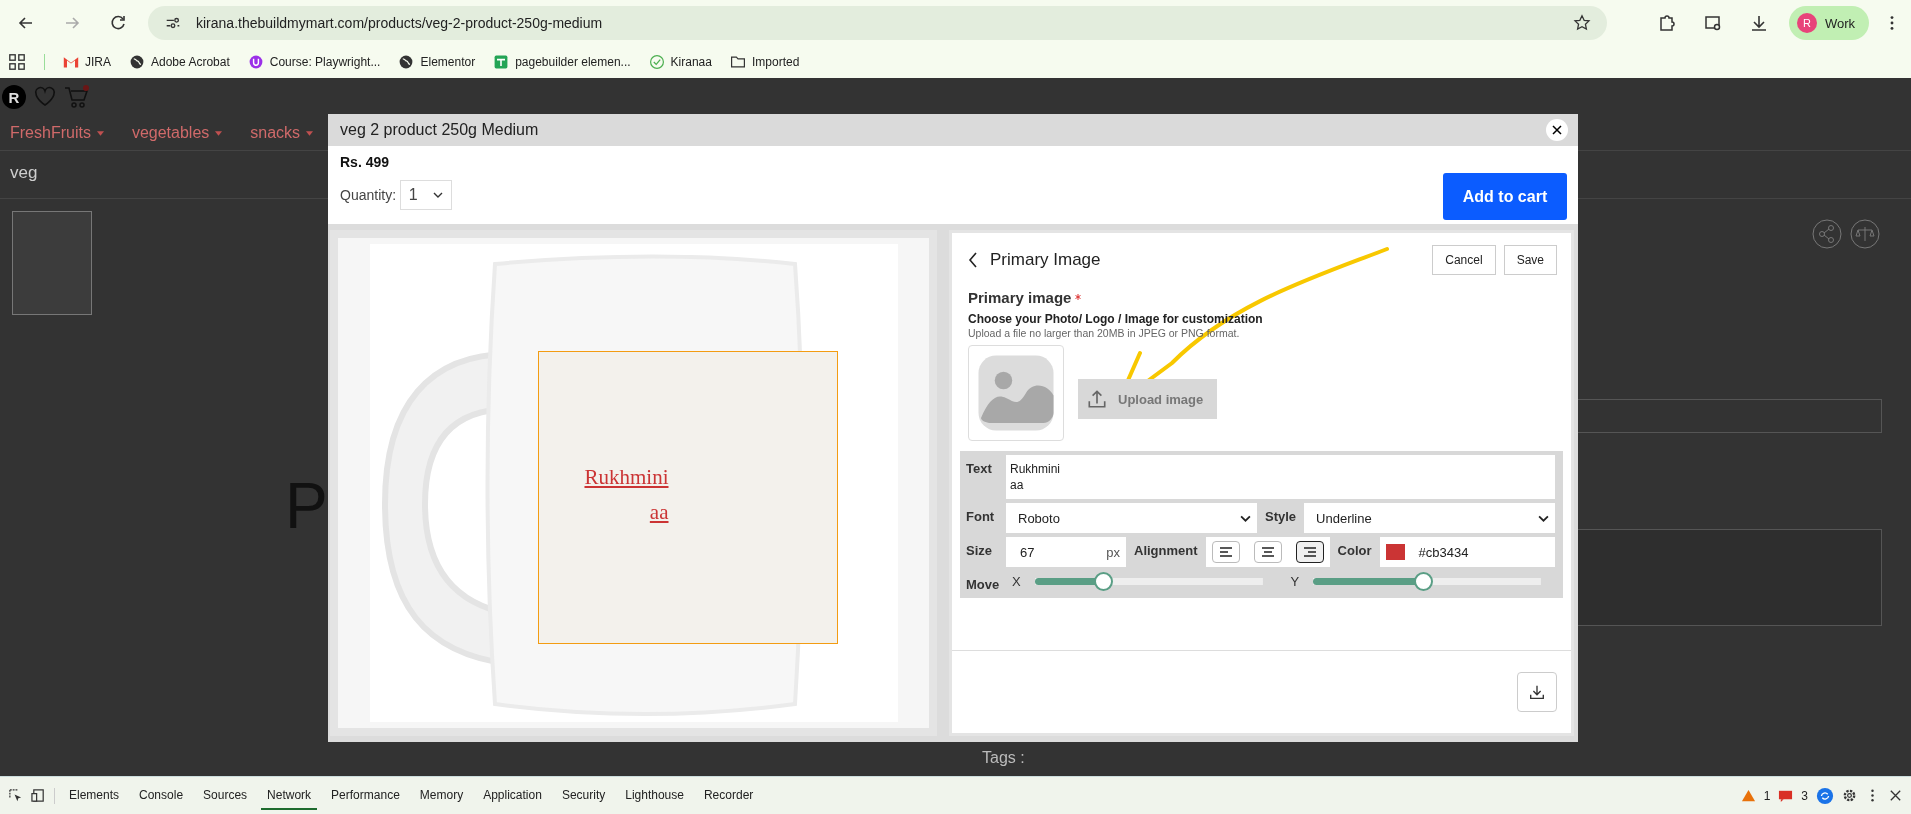 The image size is (1911, 814). I want to click on nav-menu-item: vegetables, so click(170, 133).